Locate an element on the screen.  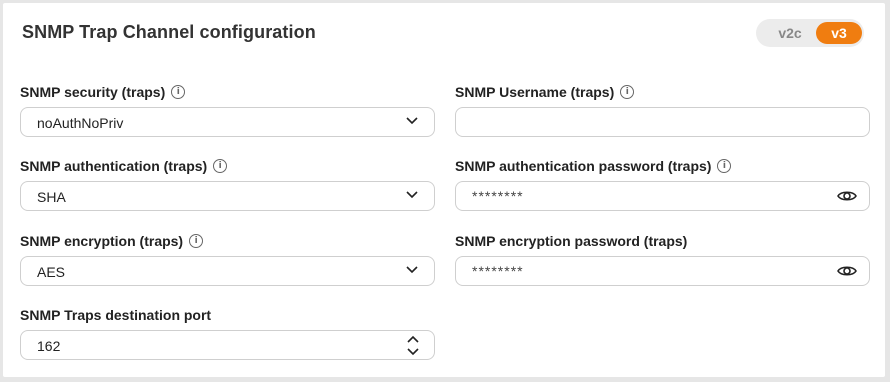
security-value: noAuthNoPriv is located at coordinates (80, 123).